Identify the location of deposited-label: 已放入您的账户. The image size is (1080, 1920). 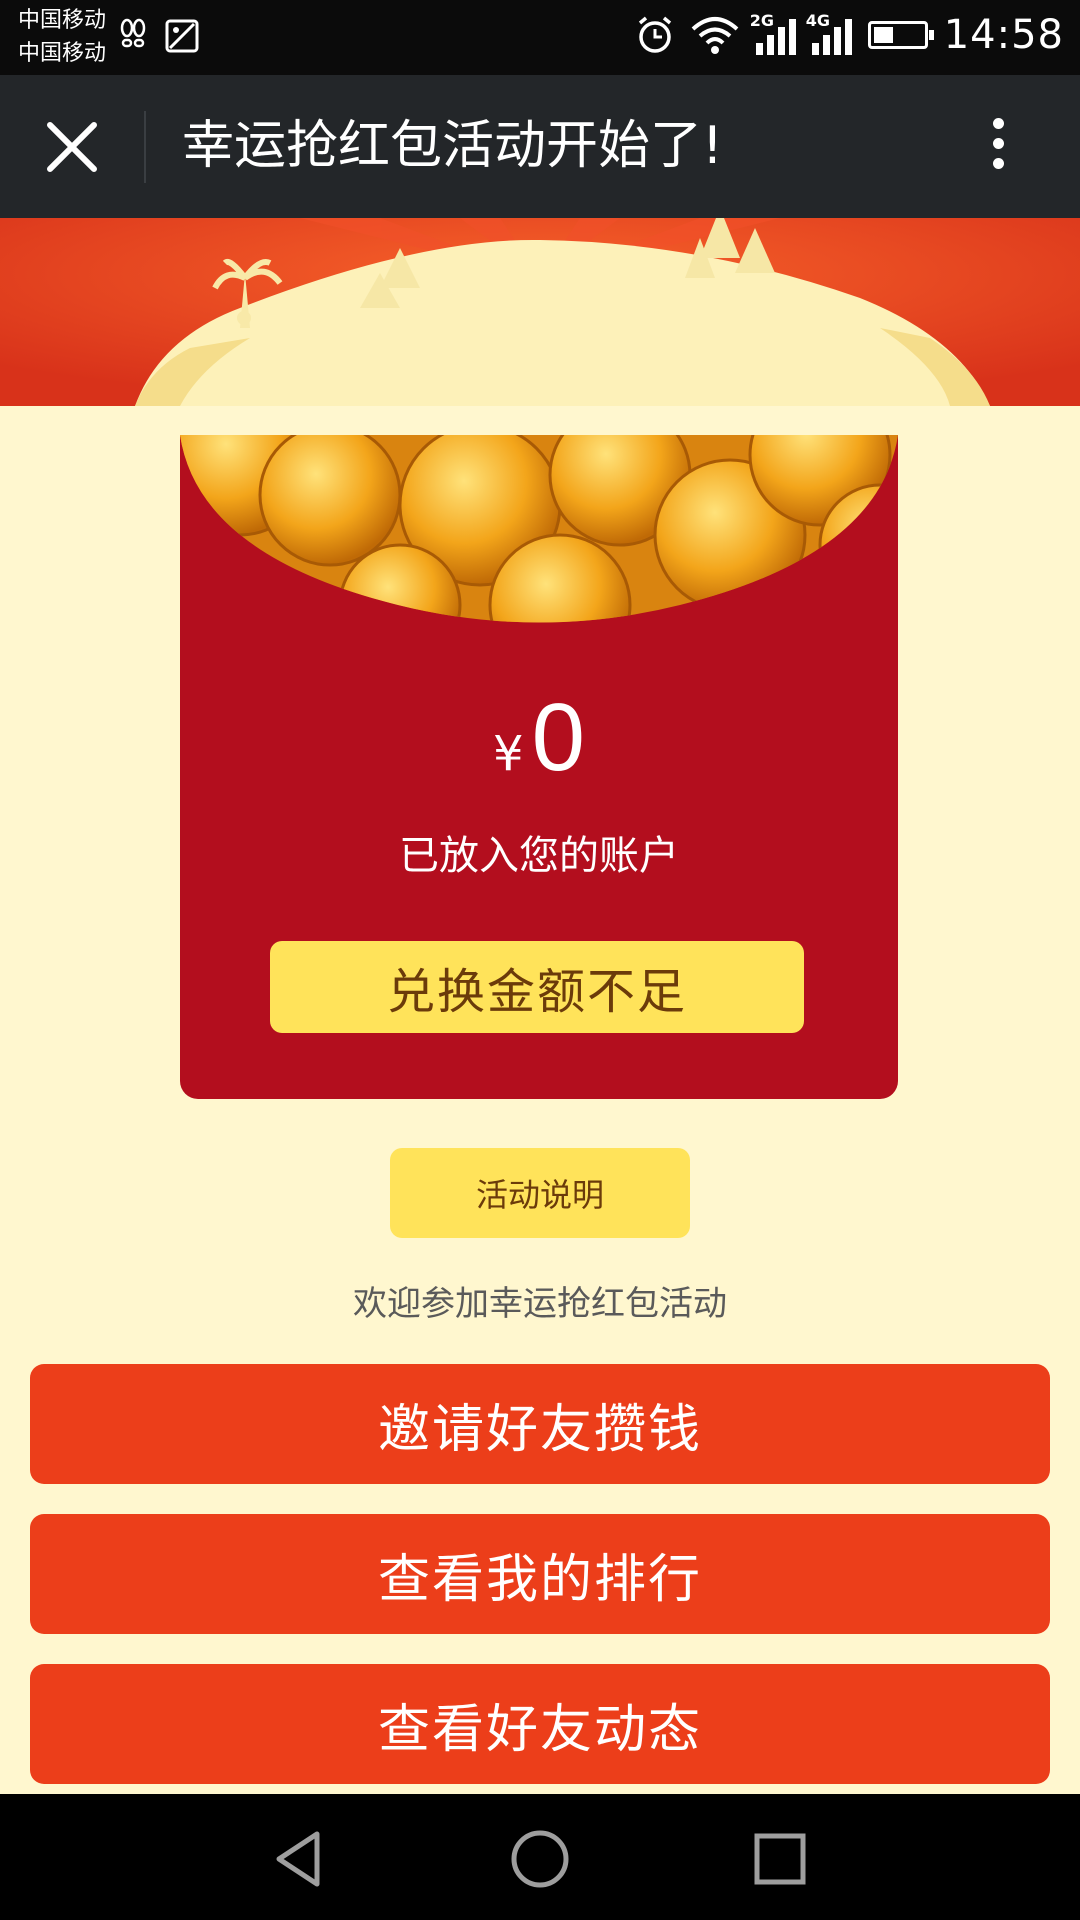
(539, 856).